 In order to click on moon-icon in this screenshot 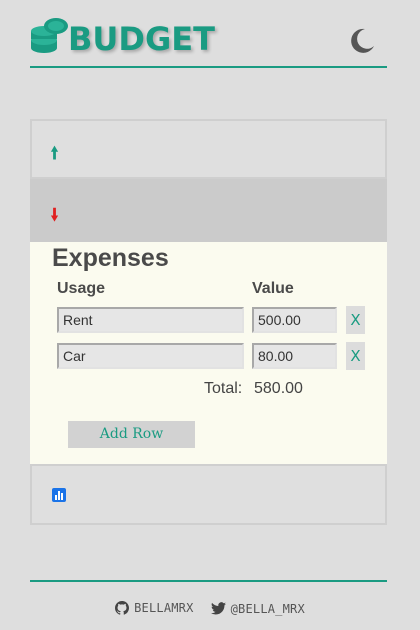, I will do `click(362, 41)`.